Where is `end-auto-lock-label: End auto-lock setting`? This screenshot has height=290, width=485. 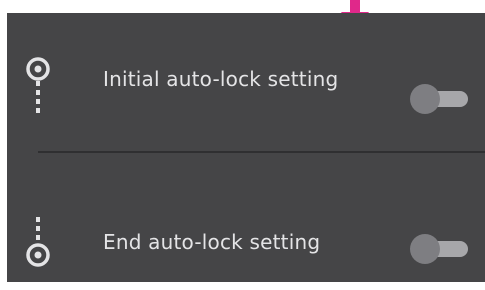
end-auto-lock-label: End auto-lock setting is located at coordinates (212, 242).